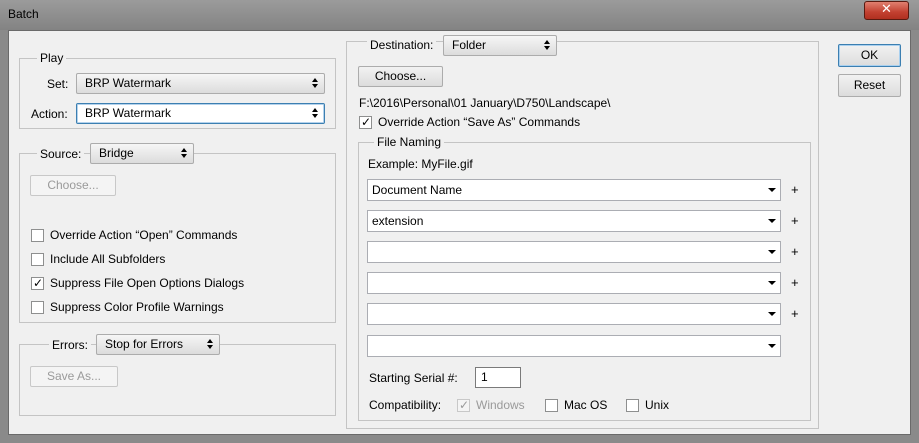 This screenshot has height=443, width=919. Describe the element at coordinates (500, 405) in the screenshot. I see `windows-label: Windows` at that location.